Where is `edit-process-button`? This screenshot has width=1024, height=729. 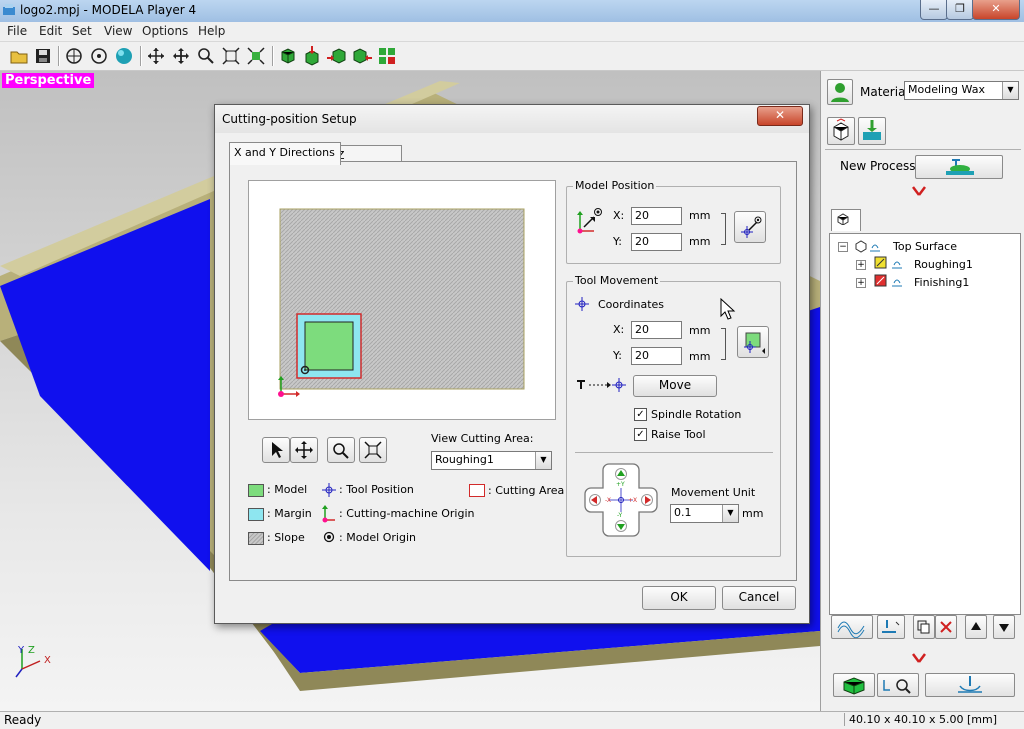 edit-process-button is located at coordinates (891, 627).